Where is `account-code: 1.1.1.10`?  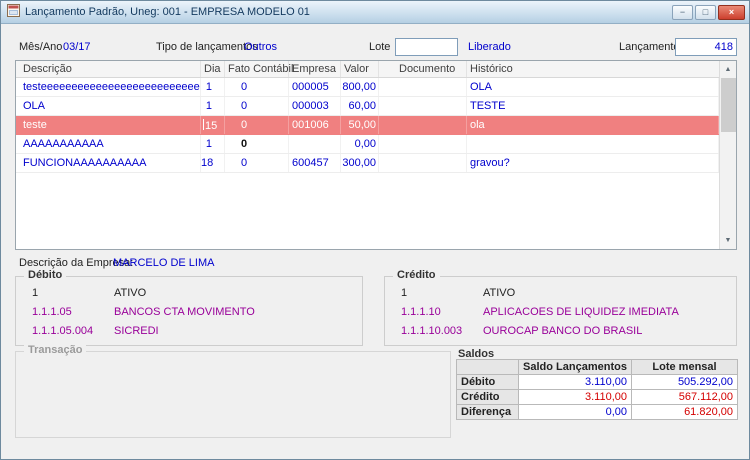
account-code: 1.1.1.10 is located at coordinates (421, 312).